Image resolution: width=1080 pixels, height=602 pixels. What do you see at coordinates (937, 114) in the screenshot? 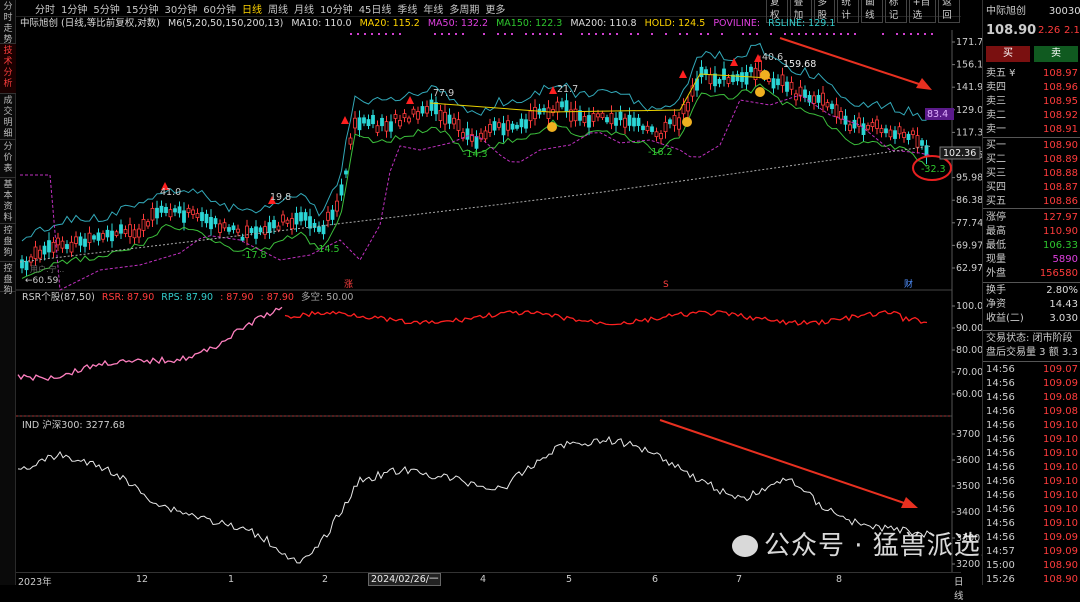
I see `rsline-tag-text: 83.4` at bounding box center [937, 114].